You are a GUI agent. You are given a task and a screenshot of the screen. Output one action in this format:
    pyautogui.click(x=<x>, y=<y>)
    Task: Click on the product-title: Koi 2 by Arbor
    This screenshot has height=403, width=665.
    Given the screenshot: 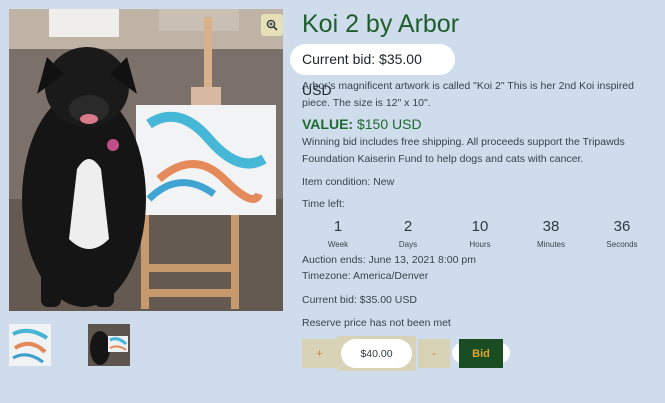 What is the action you would take?
    pyautogui.click(x=381, y=24)
    